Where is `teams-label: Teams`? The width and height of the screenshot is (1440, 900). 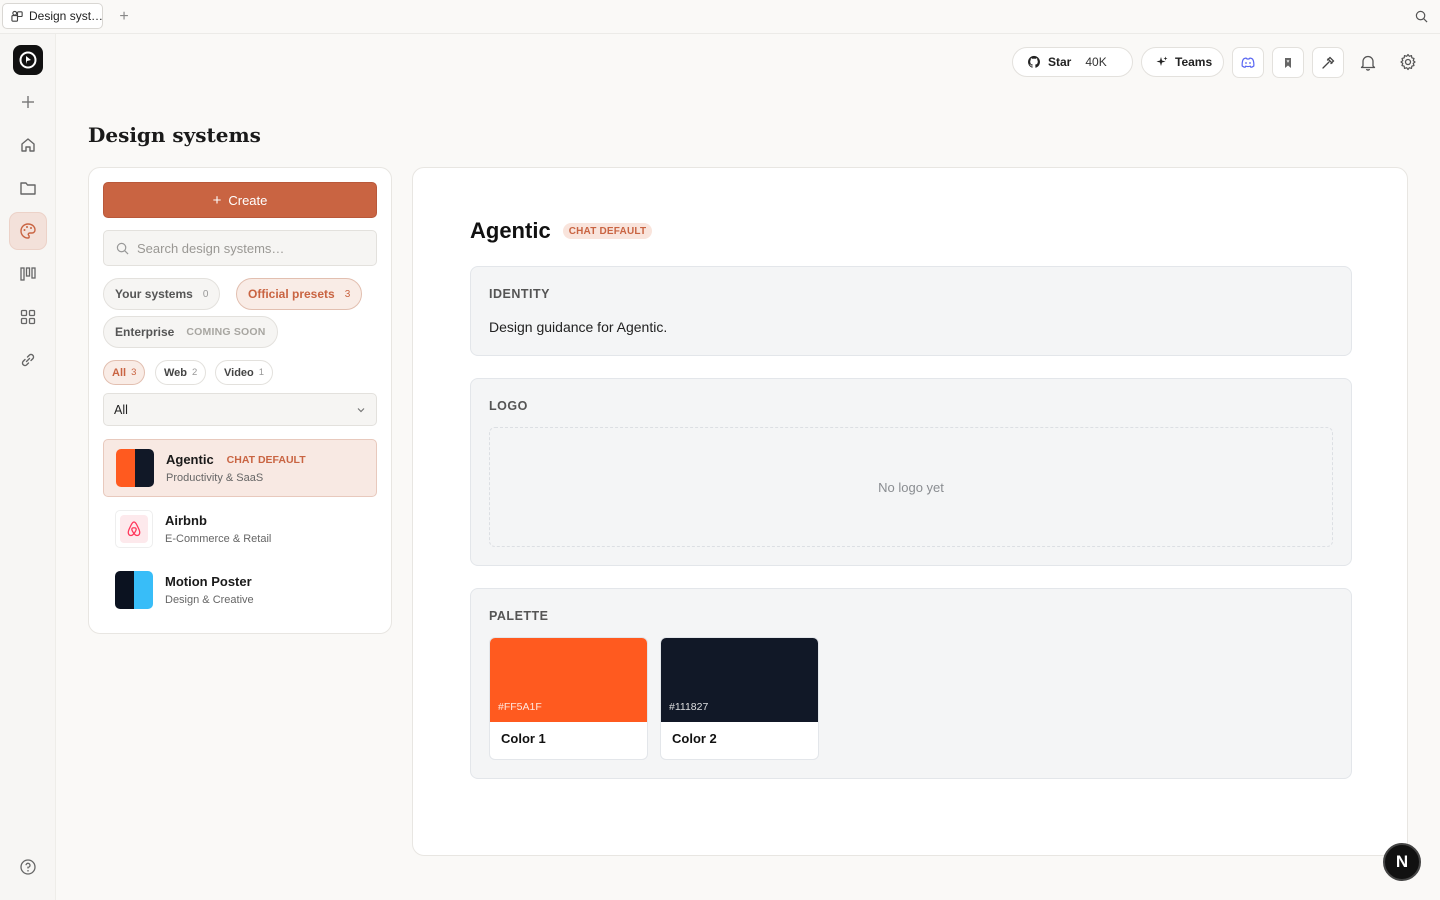
teams-label: Teams is located at coordinates (1194, 62).